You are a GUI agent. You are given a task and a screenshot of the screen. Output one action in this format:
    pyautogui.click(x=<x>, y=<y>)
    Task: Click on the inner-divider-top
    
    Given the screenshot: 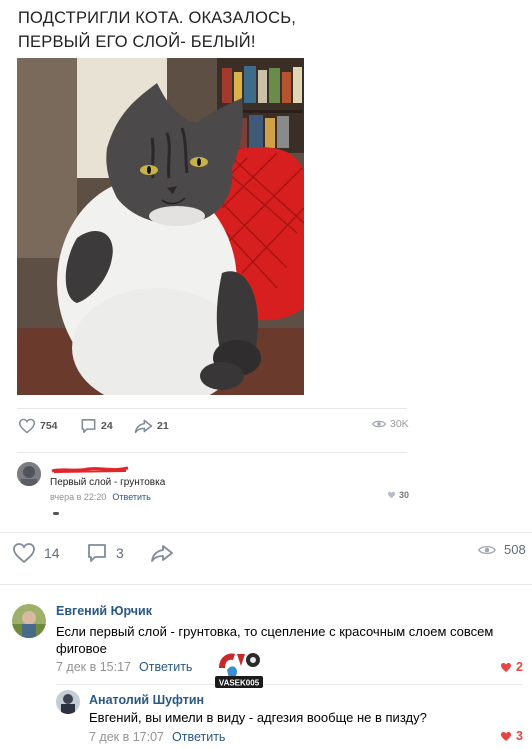 What is the action you would take?
    pyautogui.click(x=212, y=408)
    